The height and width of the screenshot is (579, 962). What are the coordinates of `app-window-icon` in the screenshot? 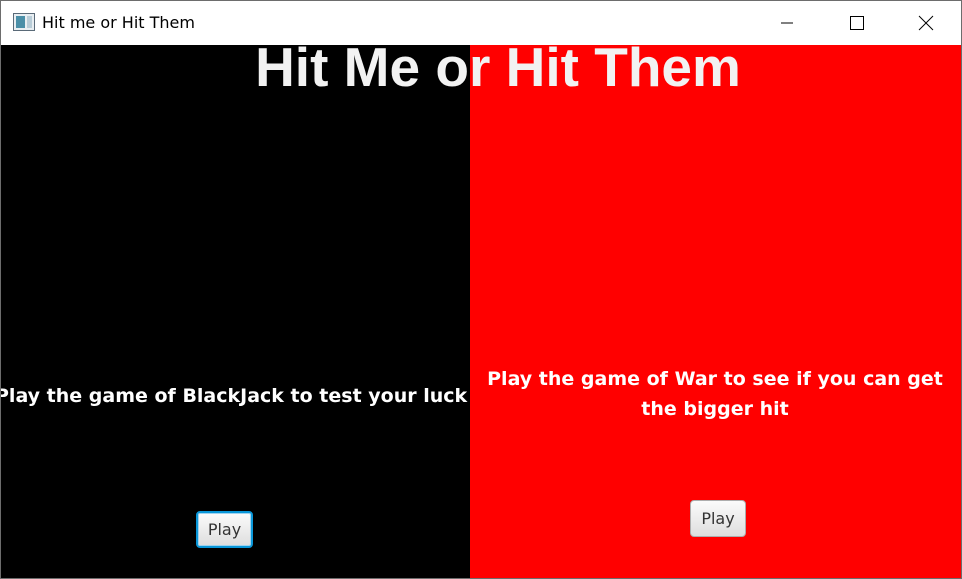 It's located at (24, 22).